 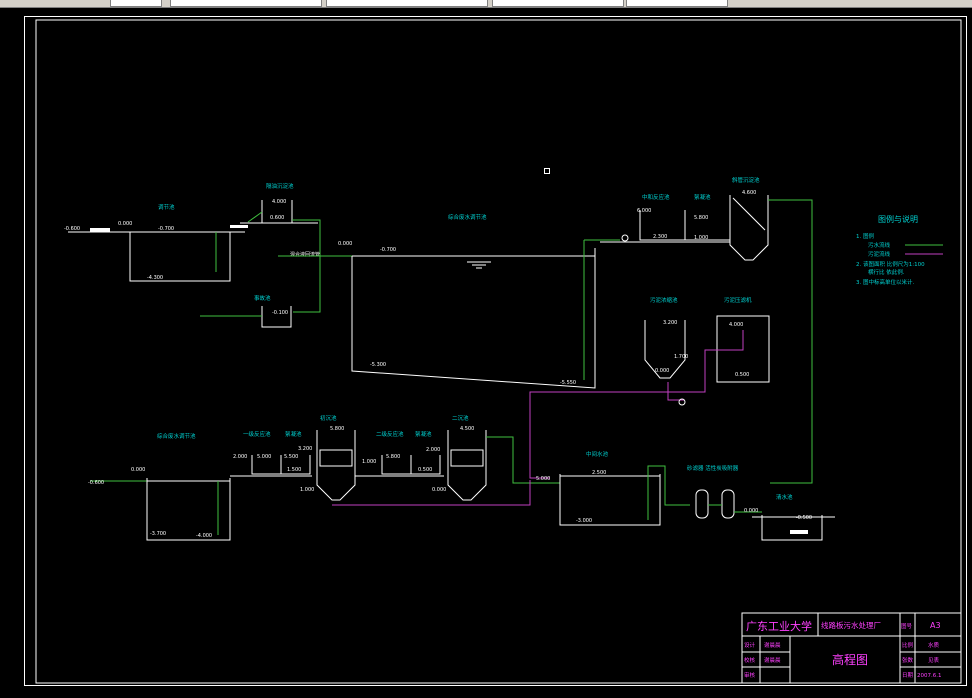 What do you see at coordinates (543, 479) in the screenshot?
I see `elev-39: 5.000` at bounding box center [543, 479].